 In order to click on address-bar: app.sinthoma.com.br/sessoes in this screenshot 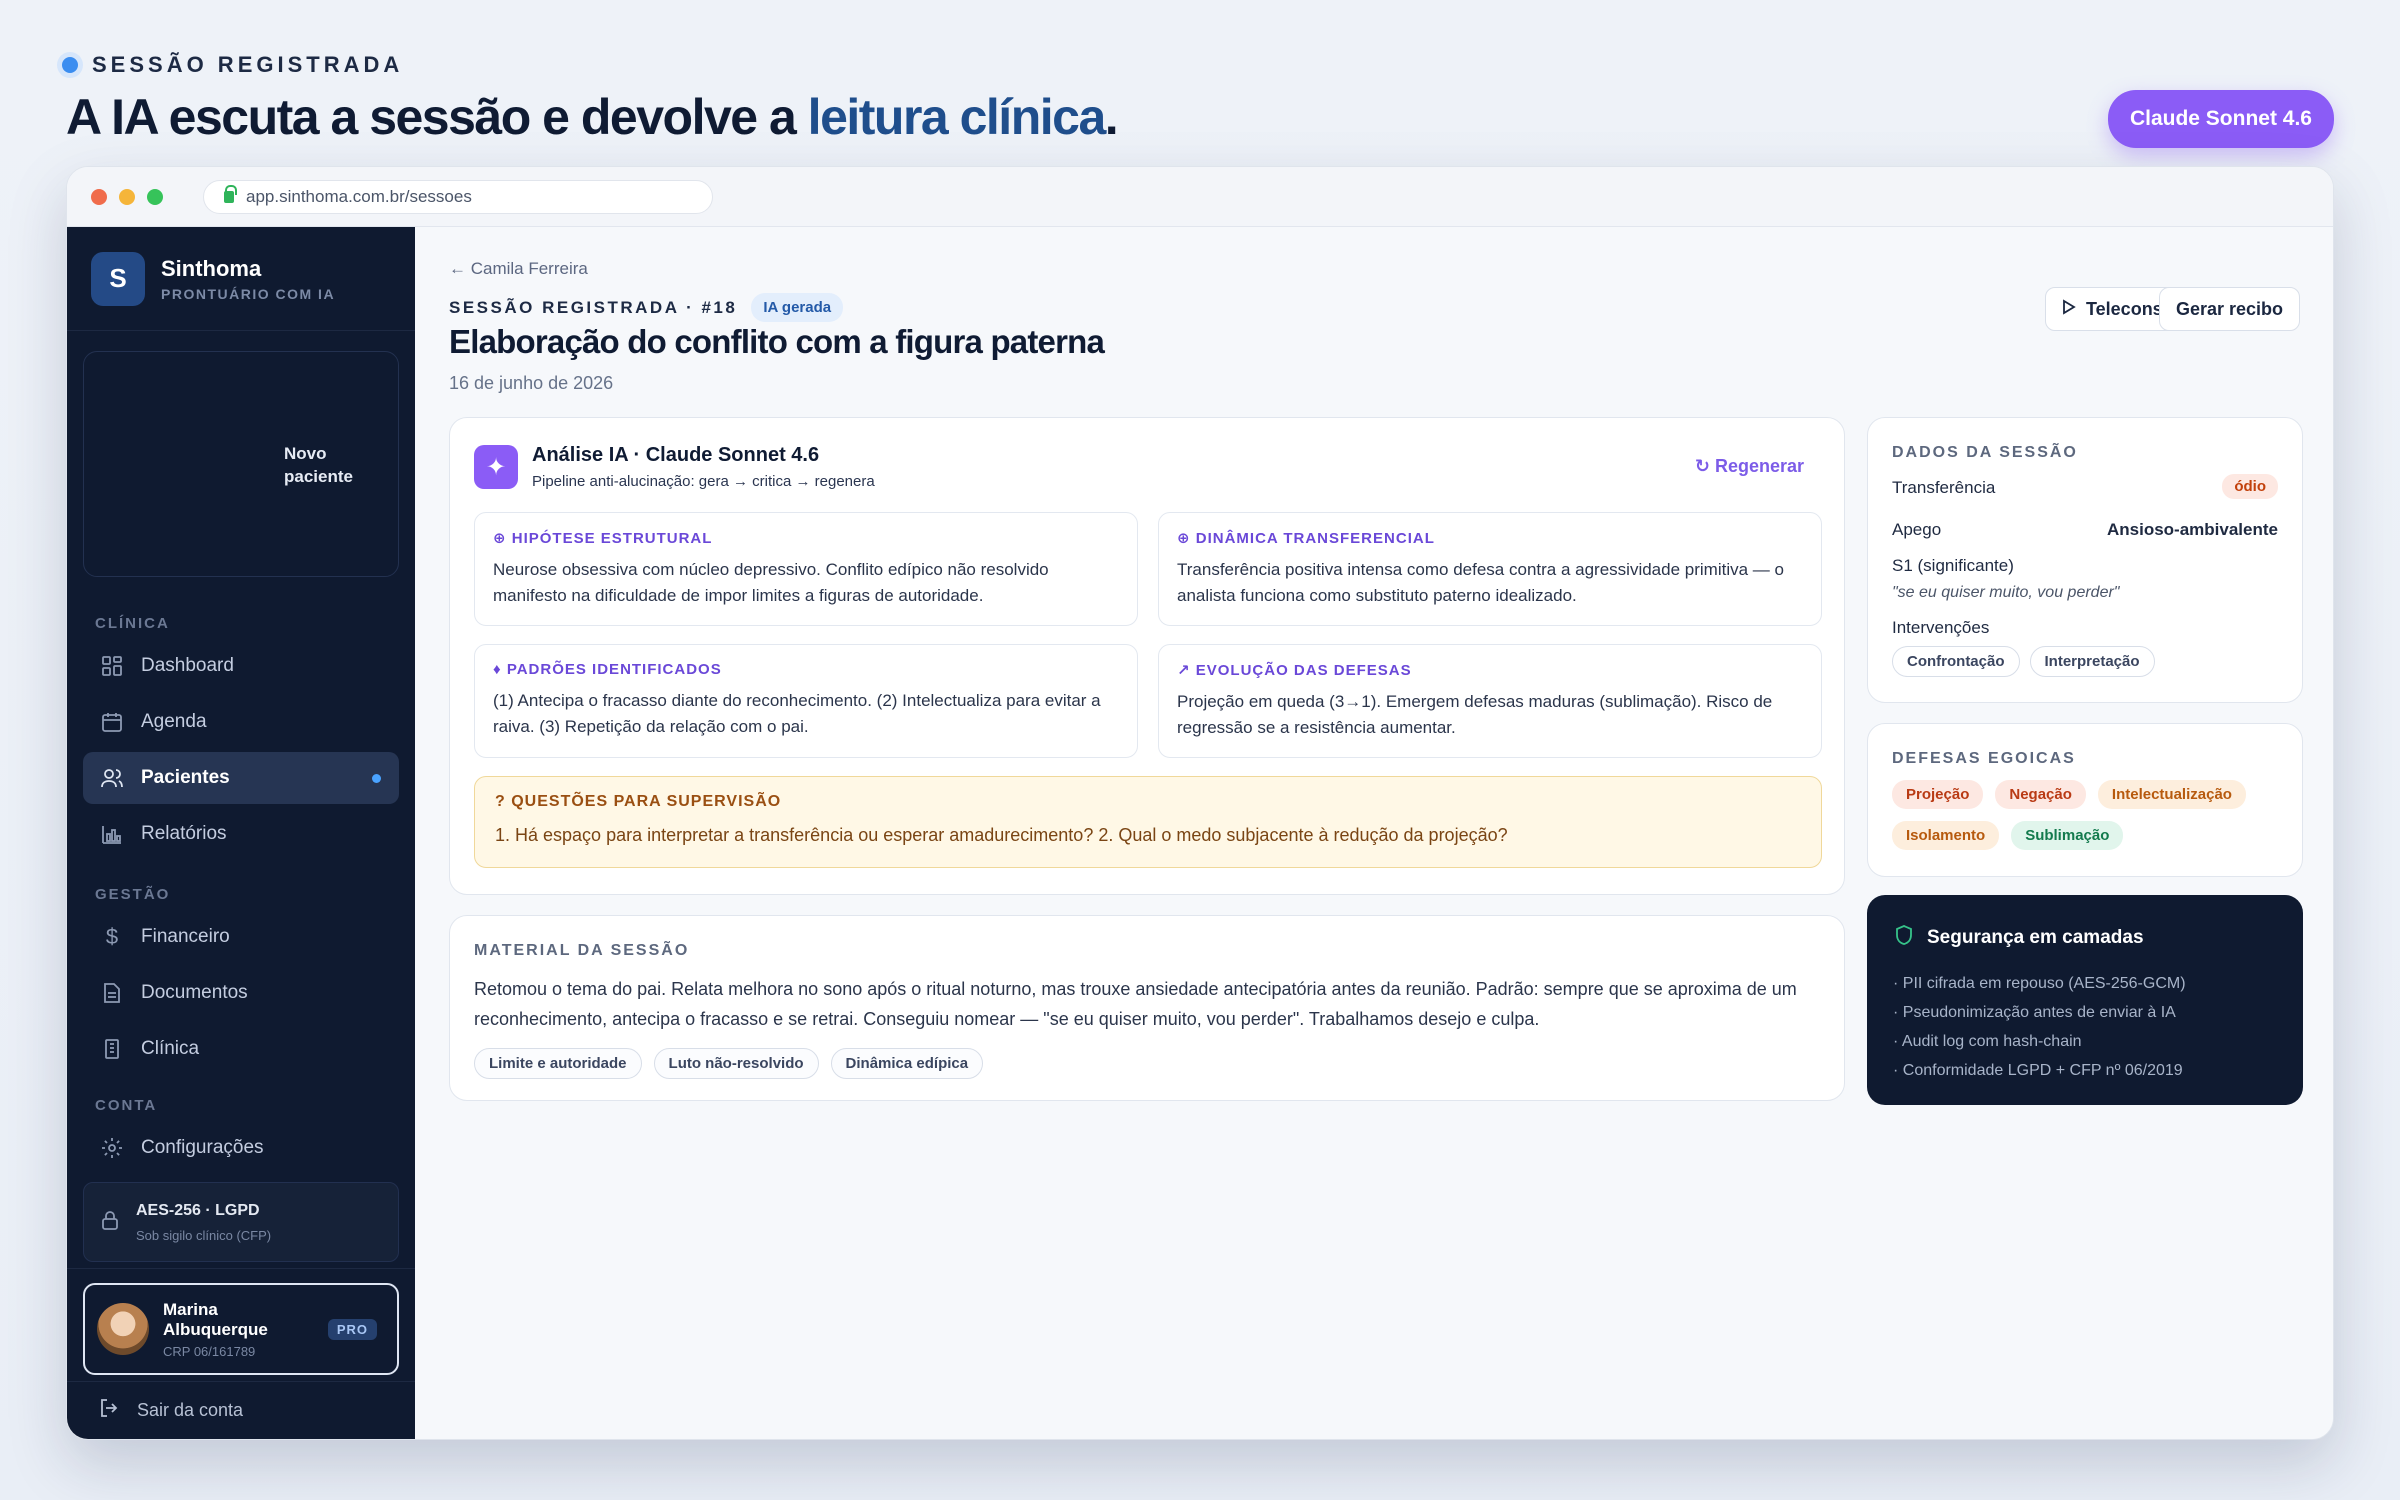, I will do `click(458, 196)`.